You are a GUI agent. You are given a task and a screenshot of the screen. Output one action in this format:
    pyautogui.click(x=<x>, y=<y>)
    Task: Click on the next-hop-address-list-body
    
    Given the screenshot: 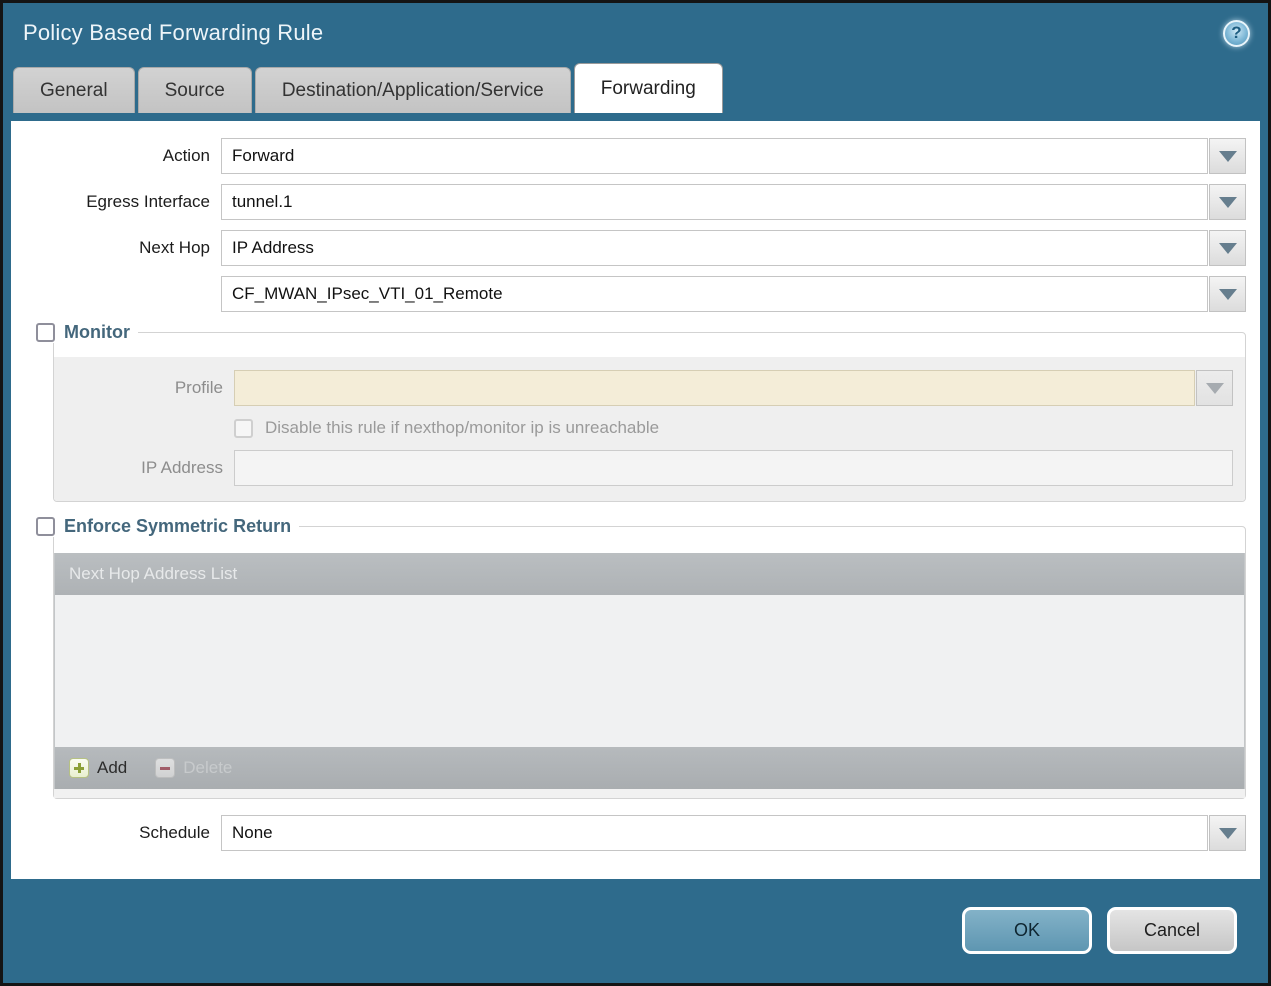 What is the action you would take?
    pyautogui.click(x=649, y=671)
    